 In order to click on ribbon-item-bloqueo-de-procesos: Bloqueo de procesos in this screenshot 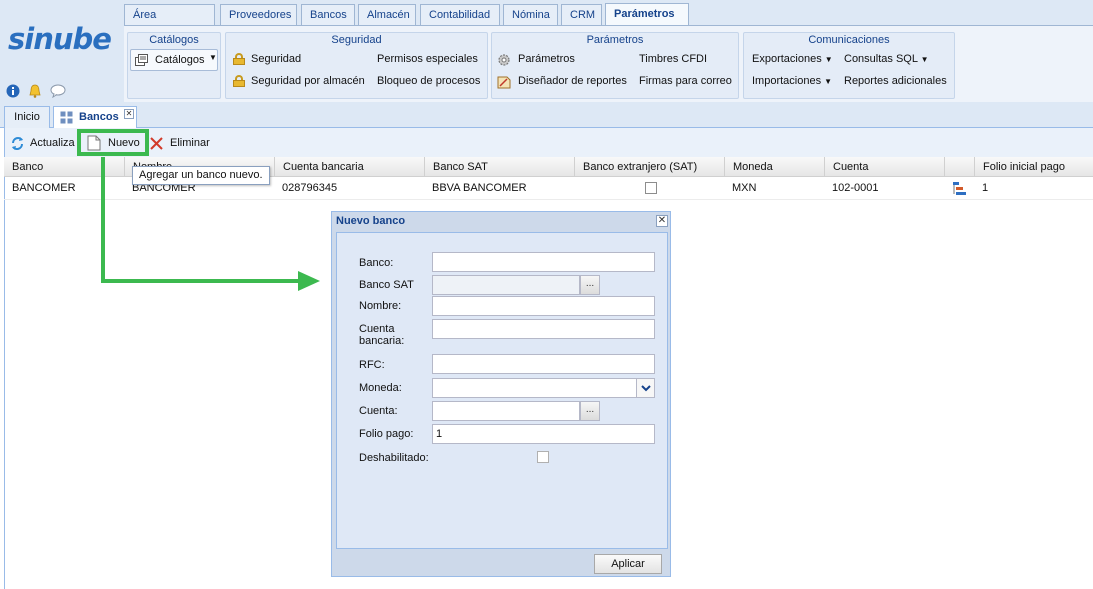, I will do `click(428, 81)`.